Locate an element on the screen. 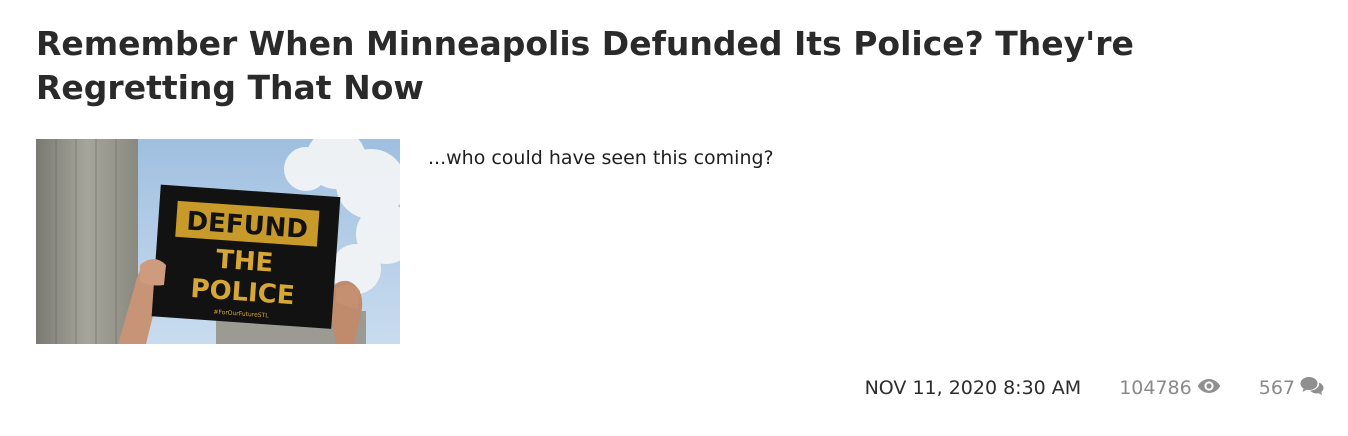  view-count-value: 104786 is located at coordinates (1155, 388).